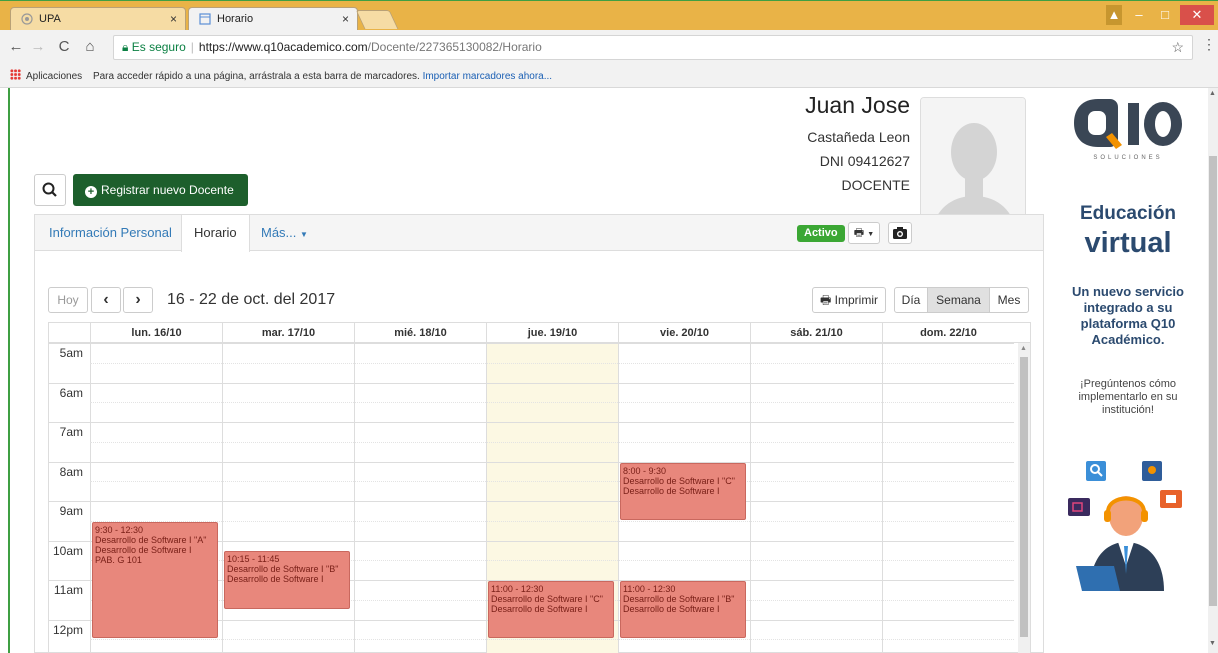 This screenshot has height=653, width=1218. What do you see at coordinates (679, 599) in the screenshot?
I see `event-text: Desarrollo de Software I "B"` at bounding box center [679, 599].